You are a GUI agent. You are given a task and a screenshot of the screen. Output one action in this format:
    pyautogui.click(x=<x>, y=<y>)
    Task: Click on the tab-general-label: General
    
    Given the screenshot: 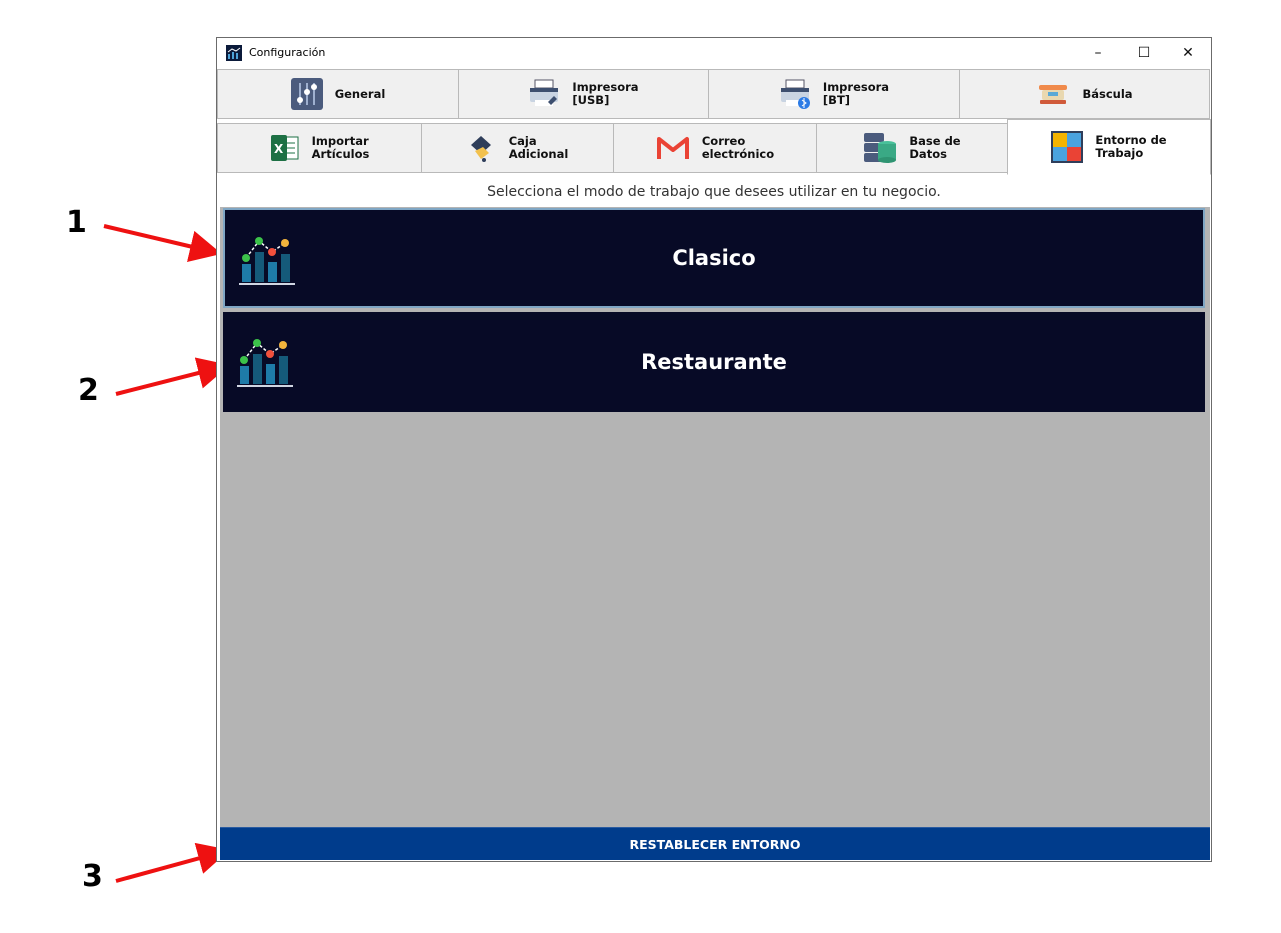 What is the action you would take?
    pyautogui.click(x=360, y=93)
    